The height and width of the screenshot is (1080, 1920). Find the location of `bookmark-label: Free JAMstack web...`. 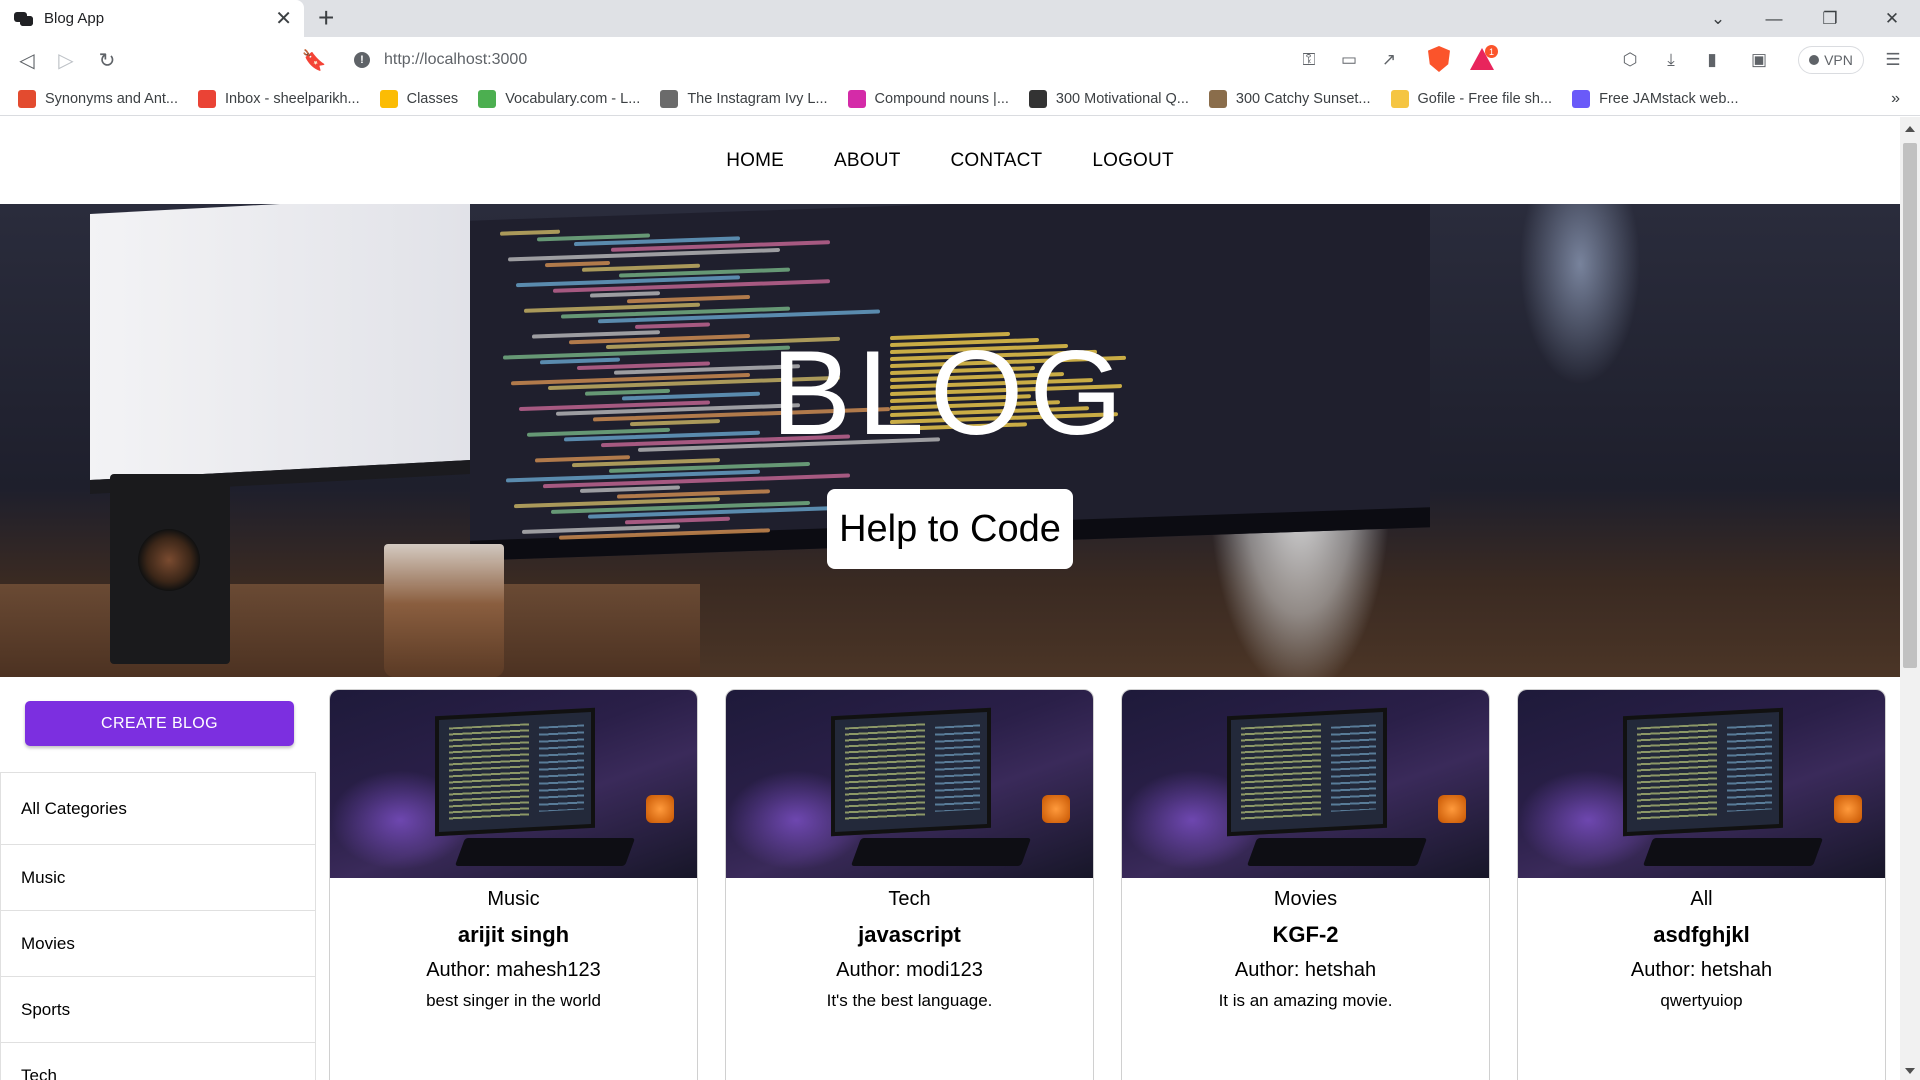

bookmark-label: Free JAMstack web... is located at coordinates (1669, 98).